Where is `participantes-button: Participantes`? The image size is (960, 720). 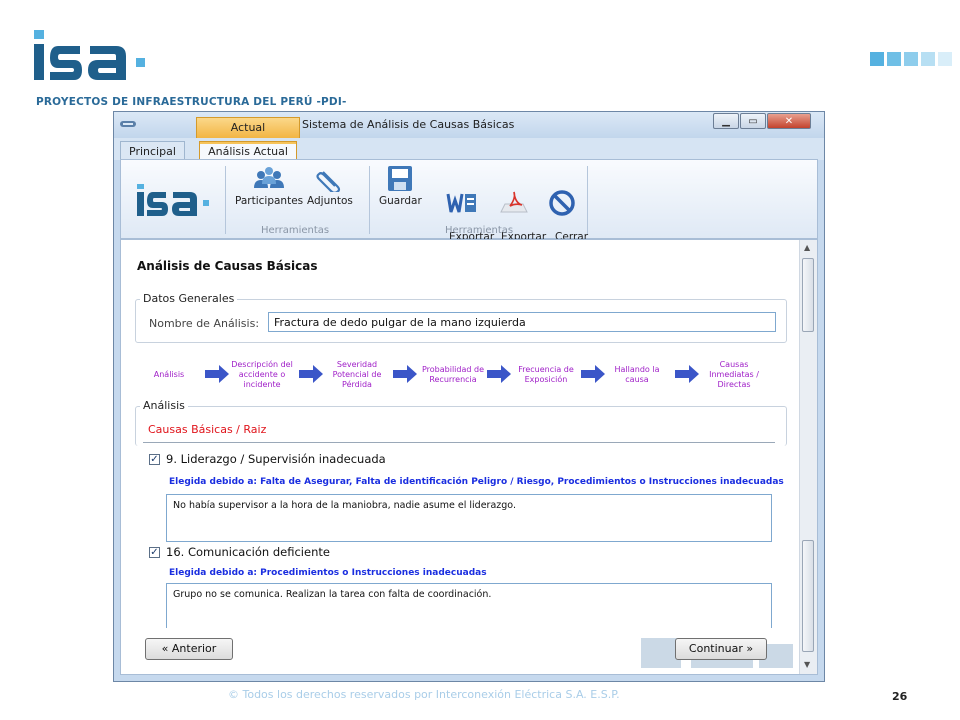
participantes-button: Participantes is located at coordinates (269, 186).